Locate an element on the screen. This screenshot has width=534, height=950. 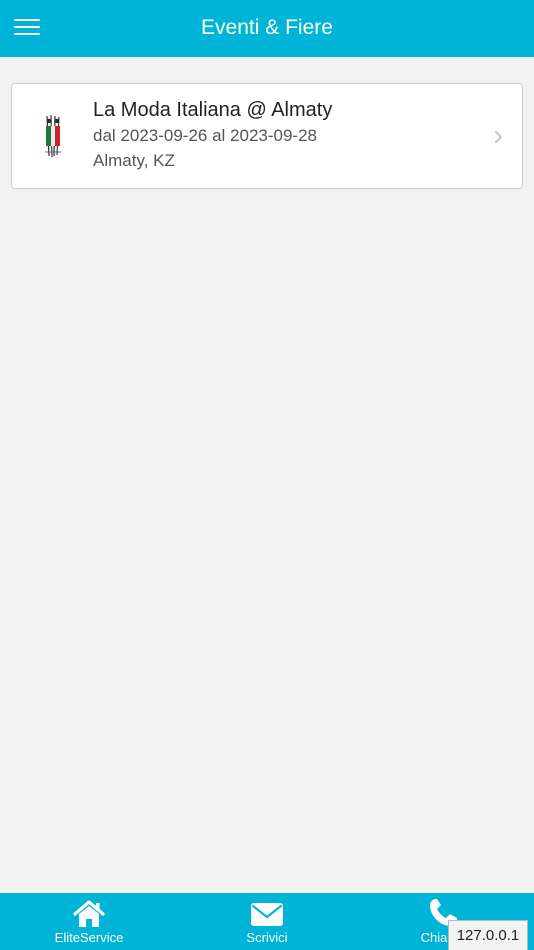
ip-address-badge: 127.0.0.1 is located at coordinates (488, 935).